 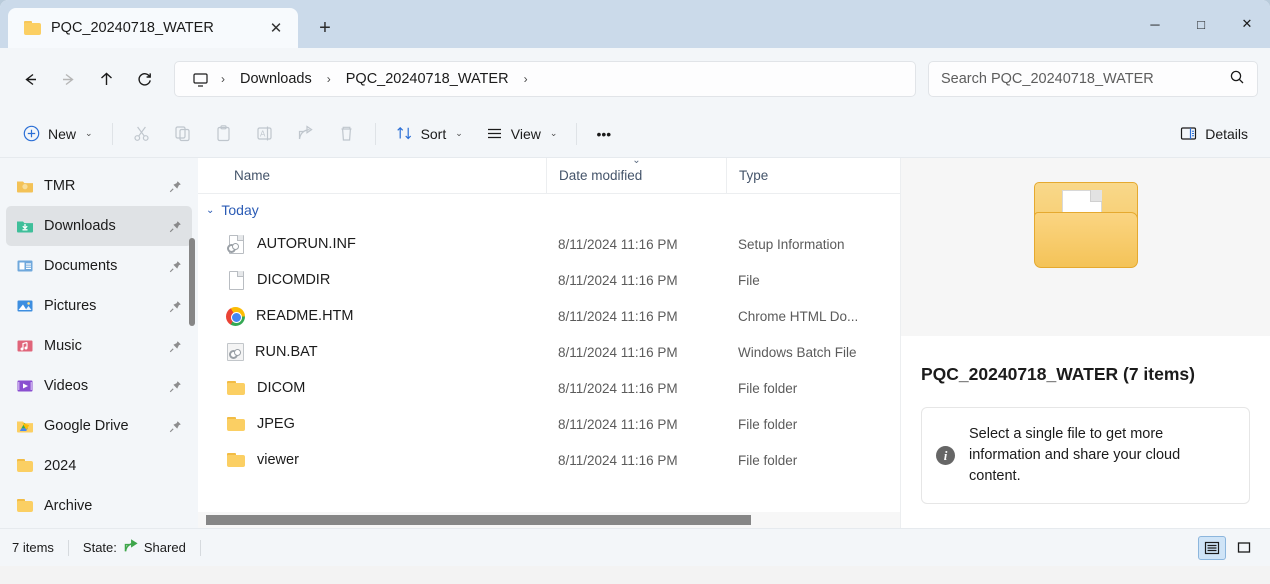 What do you see at coordinates (372, 316) in the screenshot?
I see `file-name-cell: README.HTM` at bounding box center [372, 316].